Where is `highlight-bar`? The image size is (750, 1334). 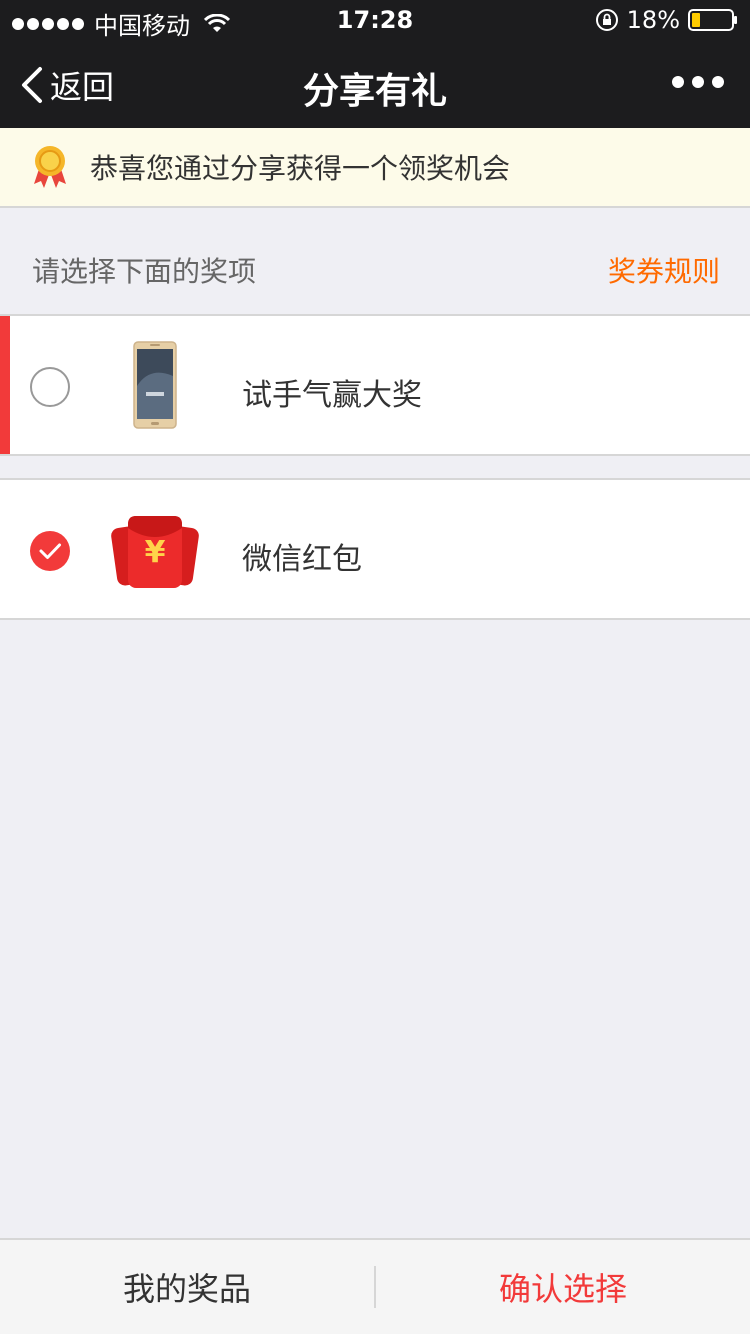 highlight-bar is located at coordinates (5, 385).